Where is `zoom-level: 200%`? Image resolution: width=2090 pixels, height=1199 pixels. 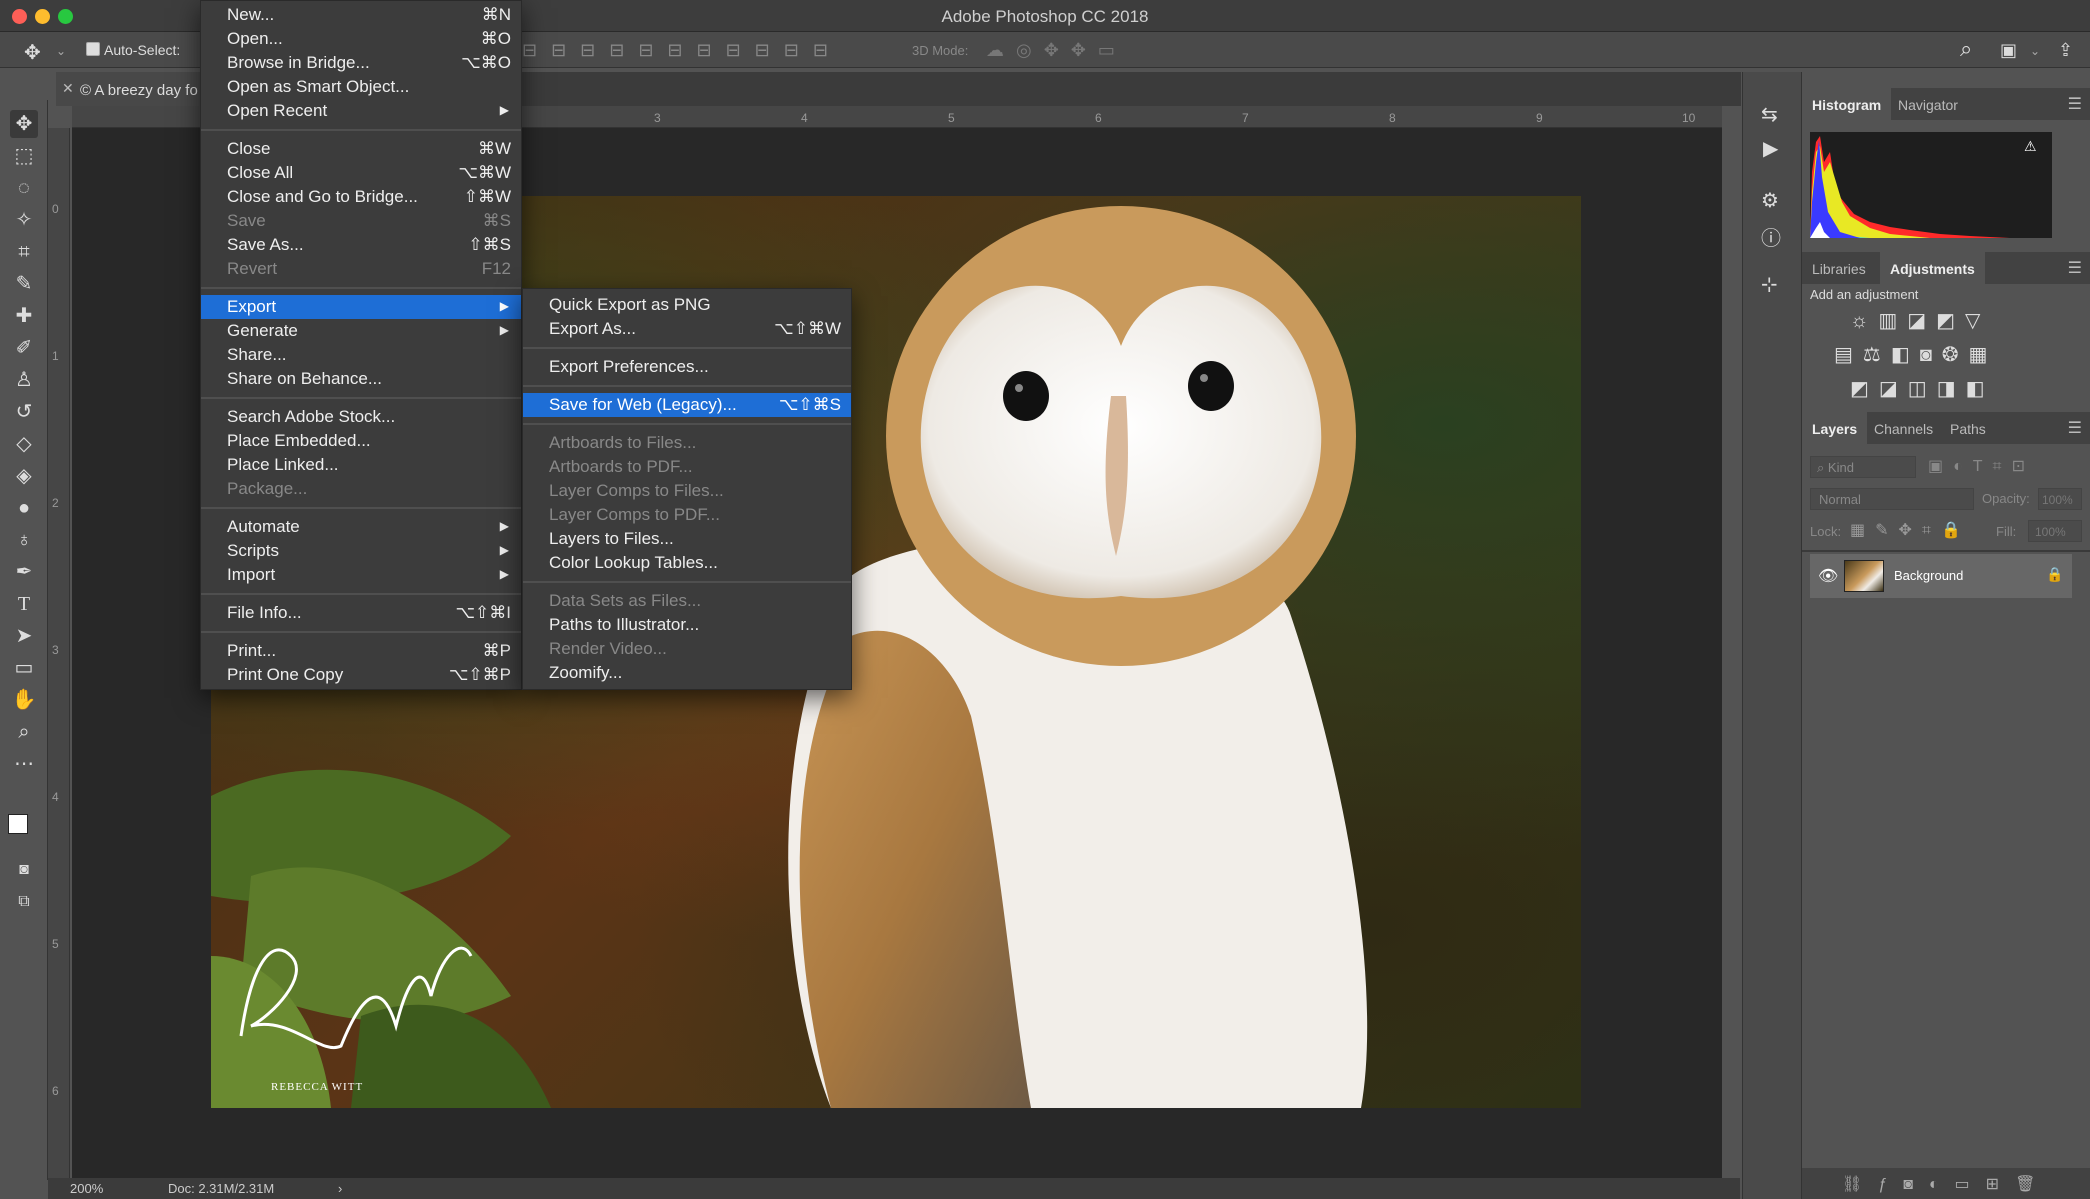 zoom-level: 200% is located at coordinates (86, 1188).